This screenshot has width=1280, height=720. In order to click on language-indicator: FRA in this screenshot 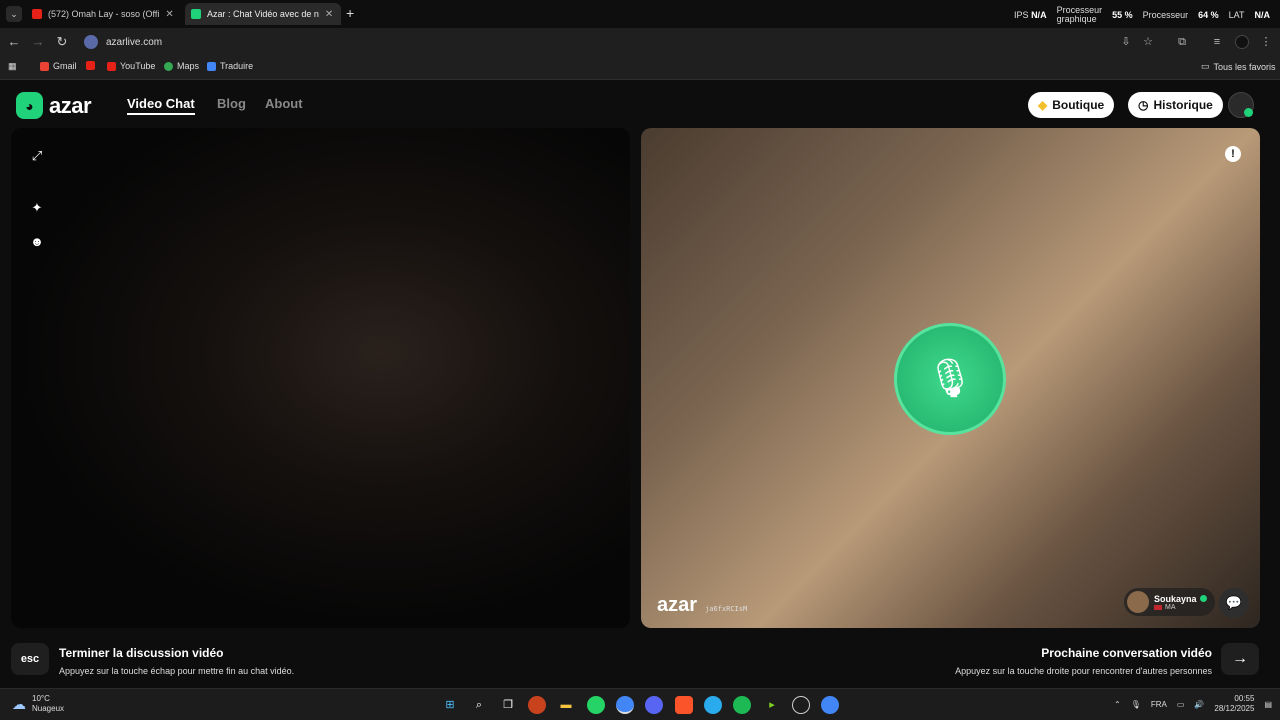, I will do `click(1159, 704)`.